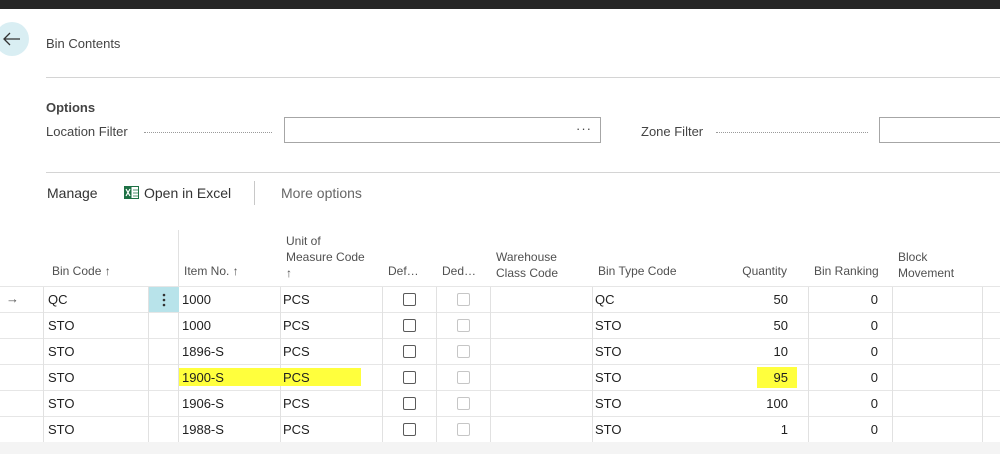 The image size is (1000, 454). I want to click on col-unit-of-measure: Unit of Measure Code ↑, so click(325, 257).